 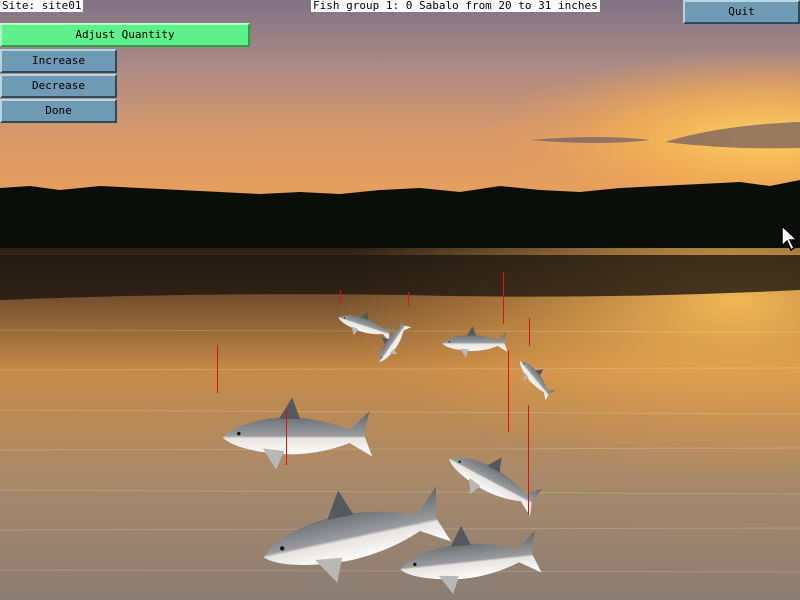 What do you see at coordinates (58, 111) in the screenshot?
I see `done-button: Done` at bounding box center [58, 111].